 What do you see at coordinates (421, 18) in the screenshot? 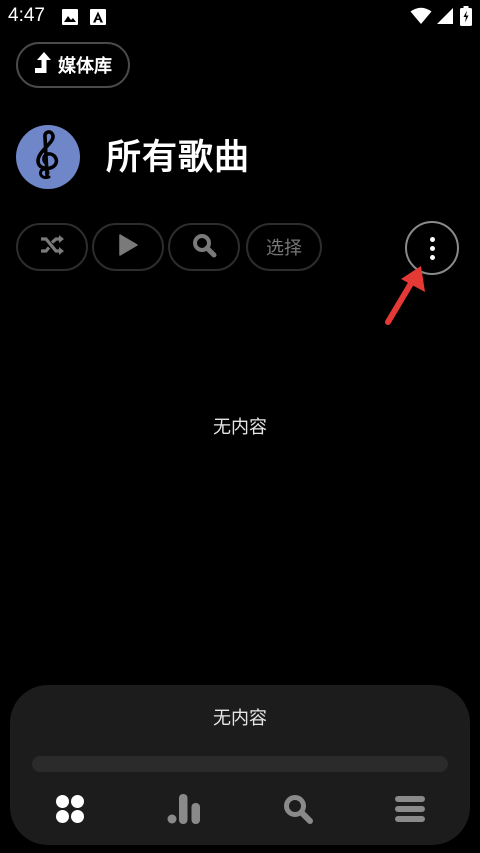
I see `wifi-icon` at bounding box center [421, 18].